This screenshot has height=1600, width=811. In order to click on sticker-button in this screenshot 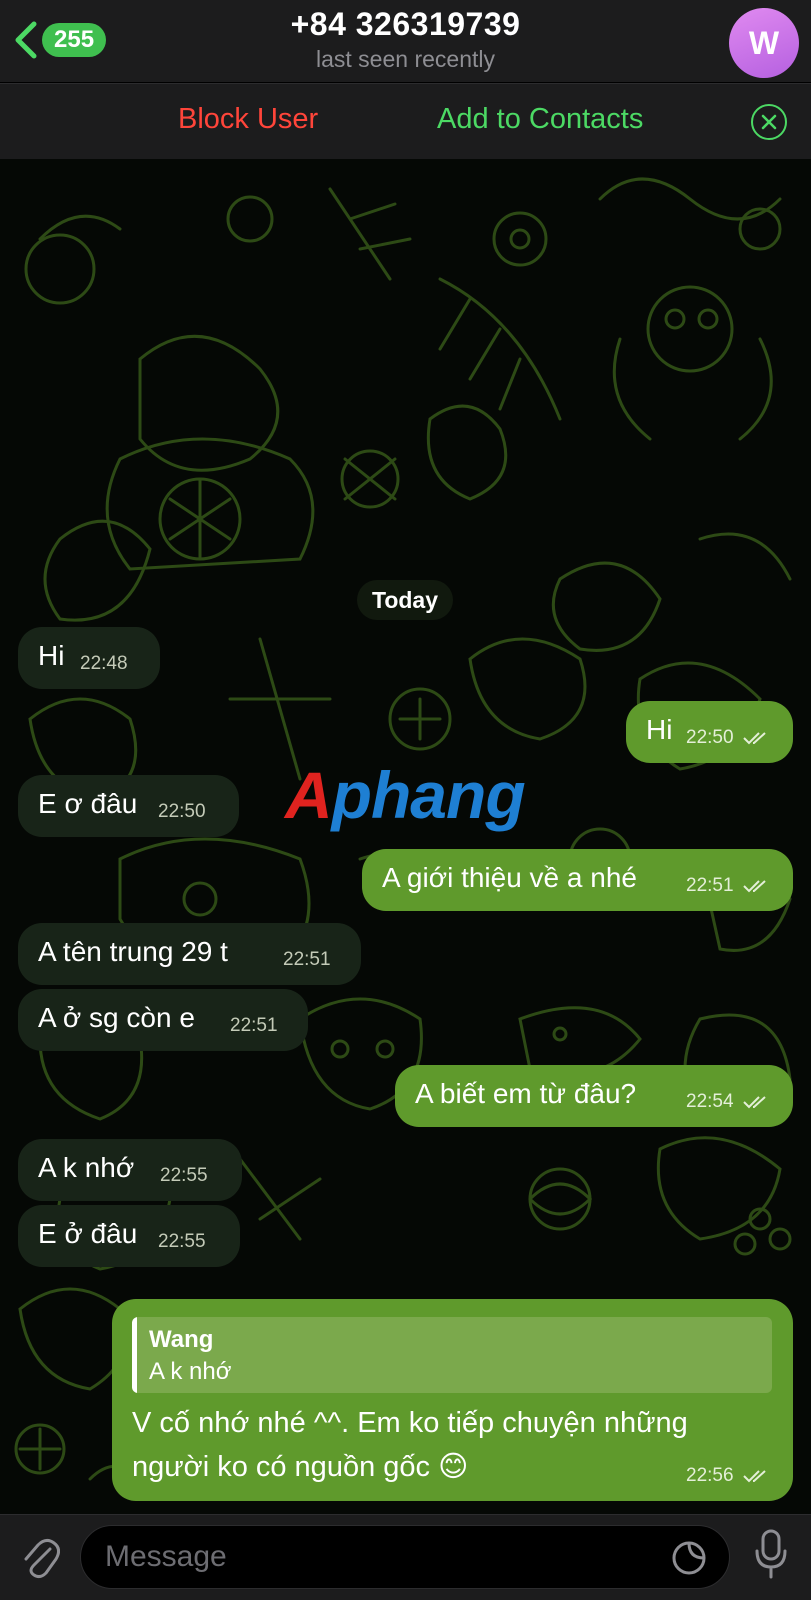, I will do `click(689, 1560)`.